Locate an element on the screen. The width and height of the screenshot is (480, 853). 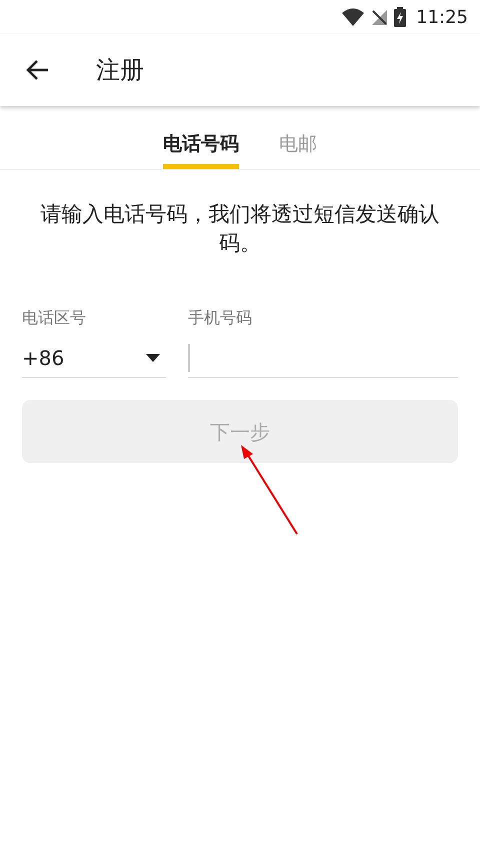
tab: 电话号码 is located at coordinates (201, 137).